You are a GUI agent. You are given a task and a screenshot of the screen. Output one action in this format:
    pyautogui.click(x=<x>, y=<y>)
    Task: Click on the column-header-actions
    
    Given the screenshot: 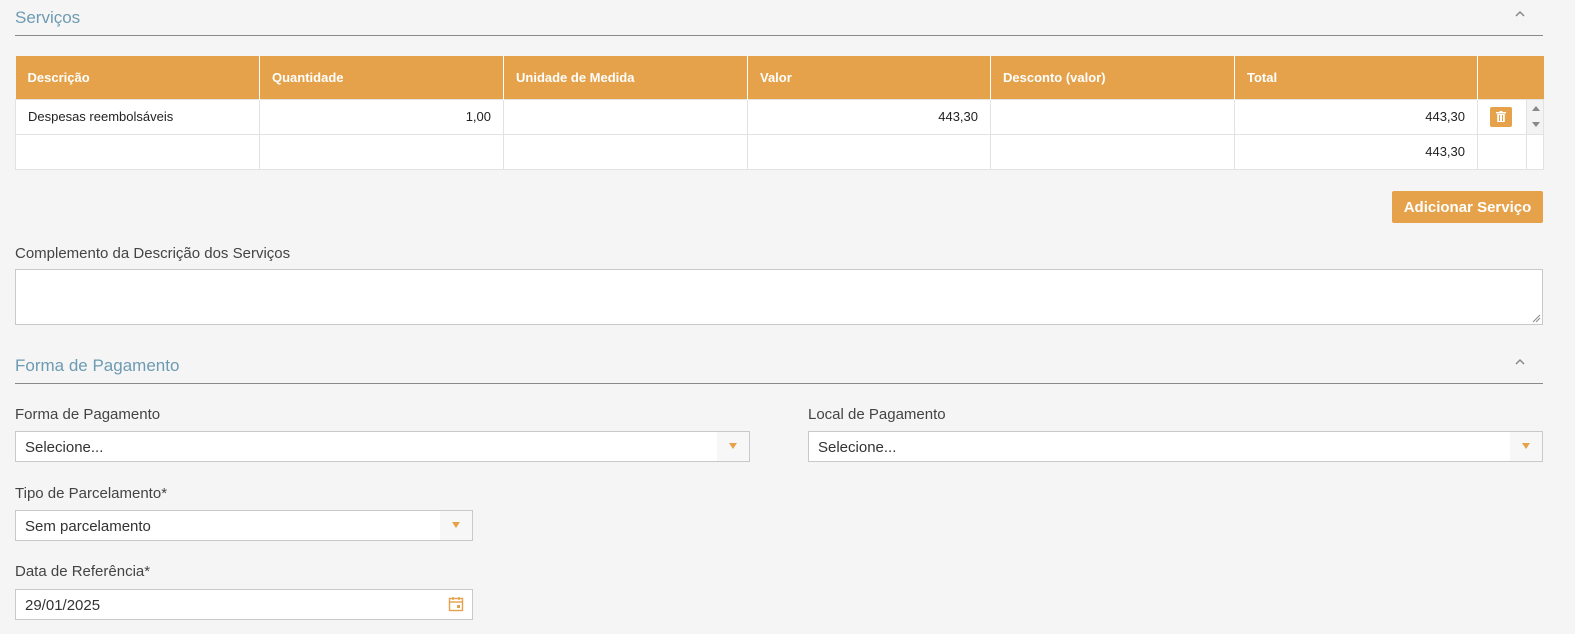 What is the action you would take?
    pyautogui.click(x=1510, y=77)
    